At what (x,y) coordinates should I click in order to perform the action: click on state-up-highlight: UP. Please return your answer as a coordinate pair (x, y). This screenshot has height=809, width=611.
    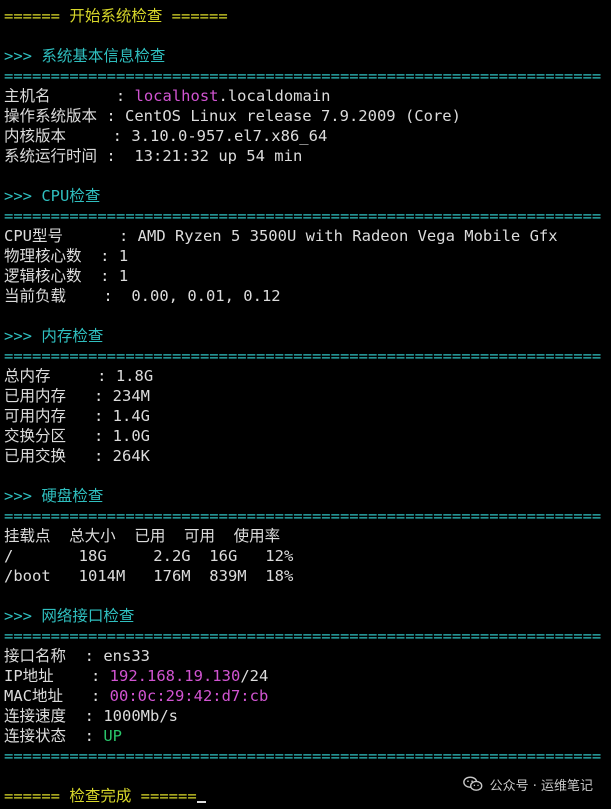
    Looking at the image, I should click on (112, 736).